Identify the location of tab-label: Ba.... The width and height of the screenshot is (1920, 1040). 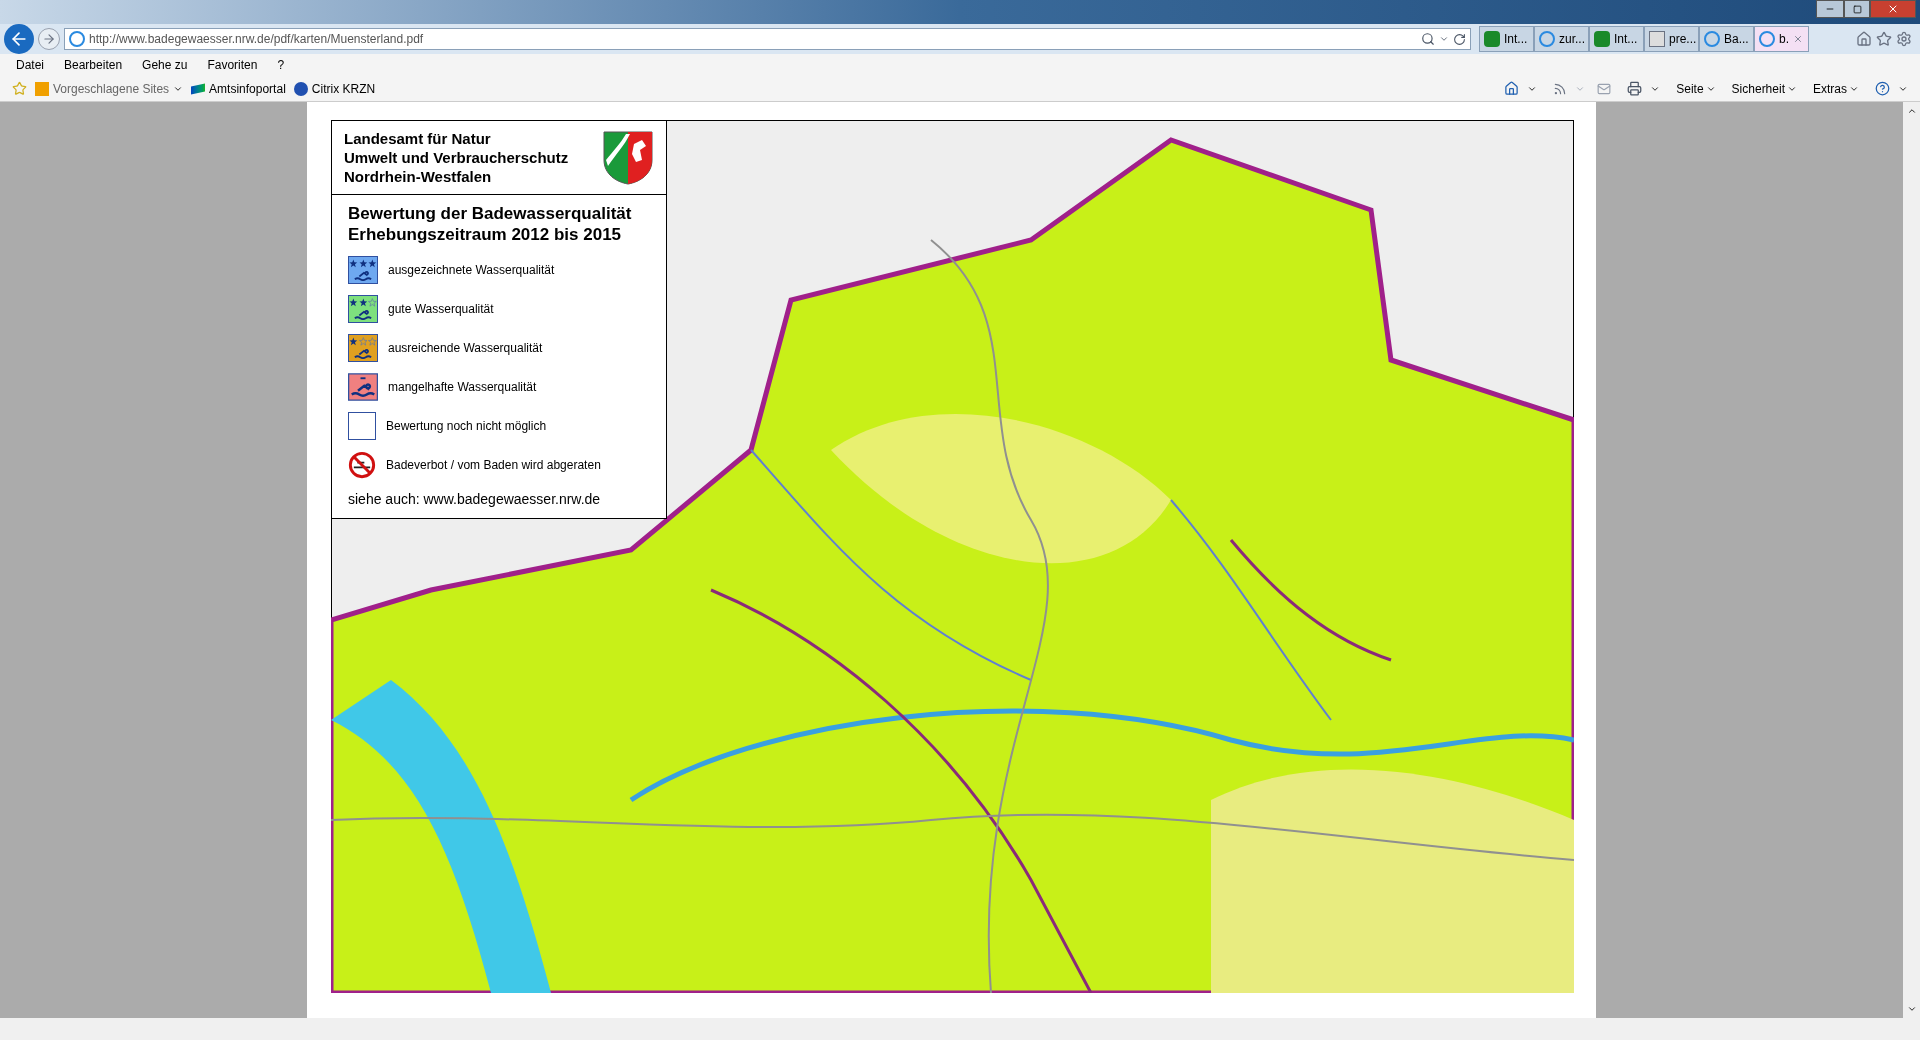
(1736, 39).